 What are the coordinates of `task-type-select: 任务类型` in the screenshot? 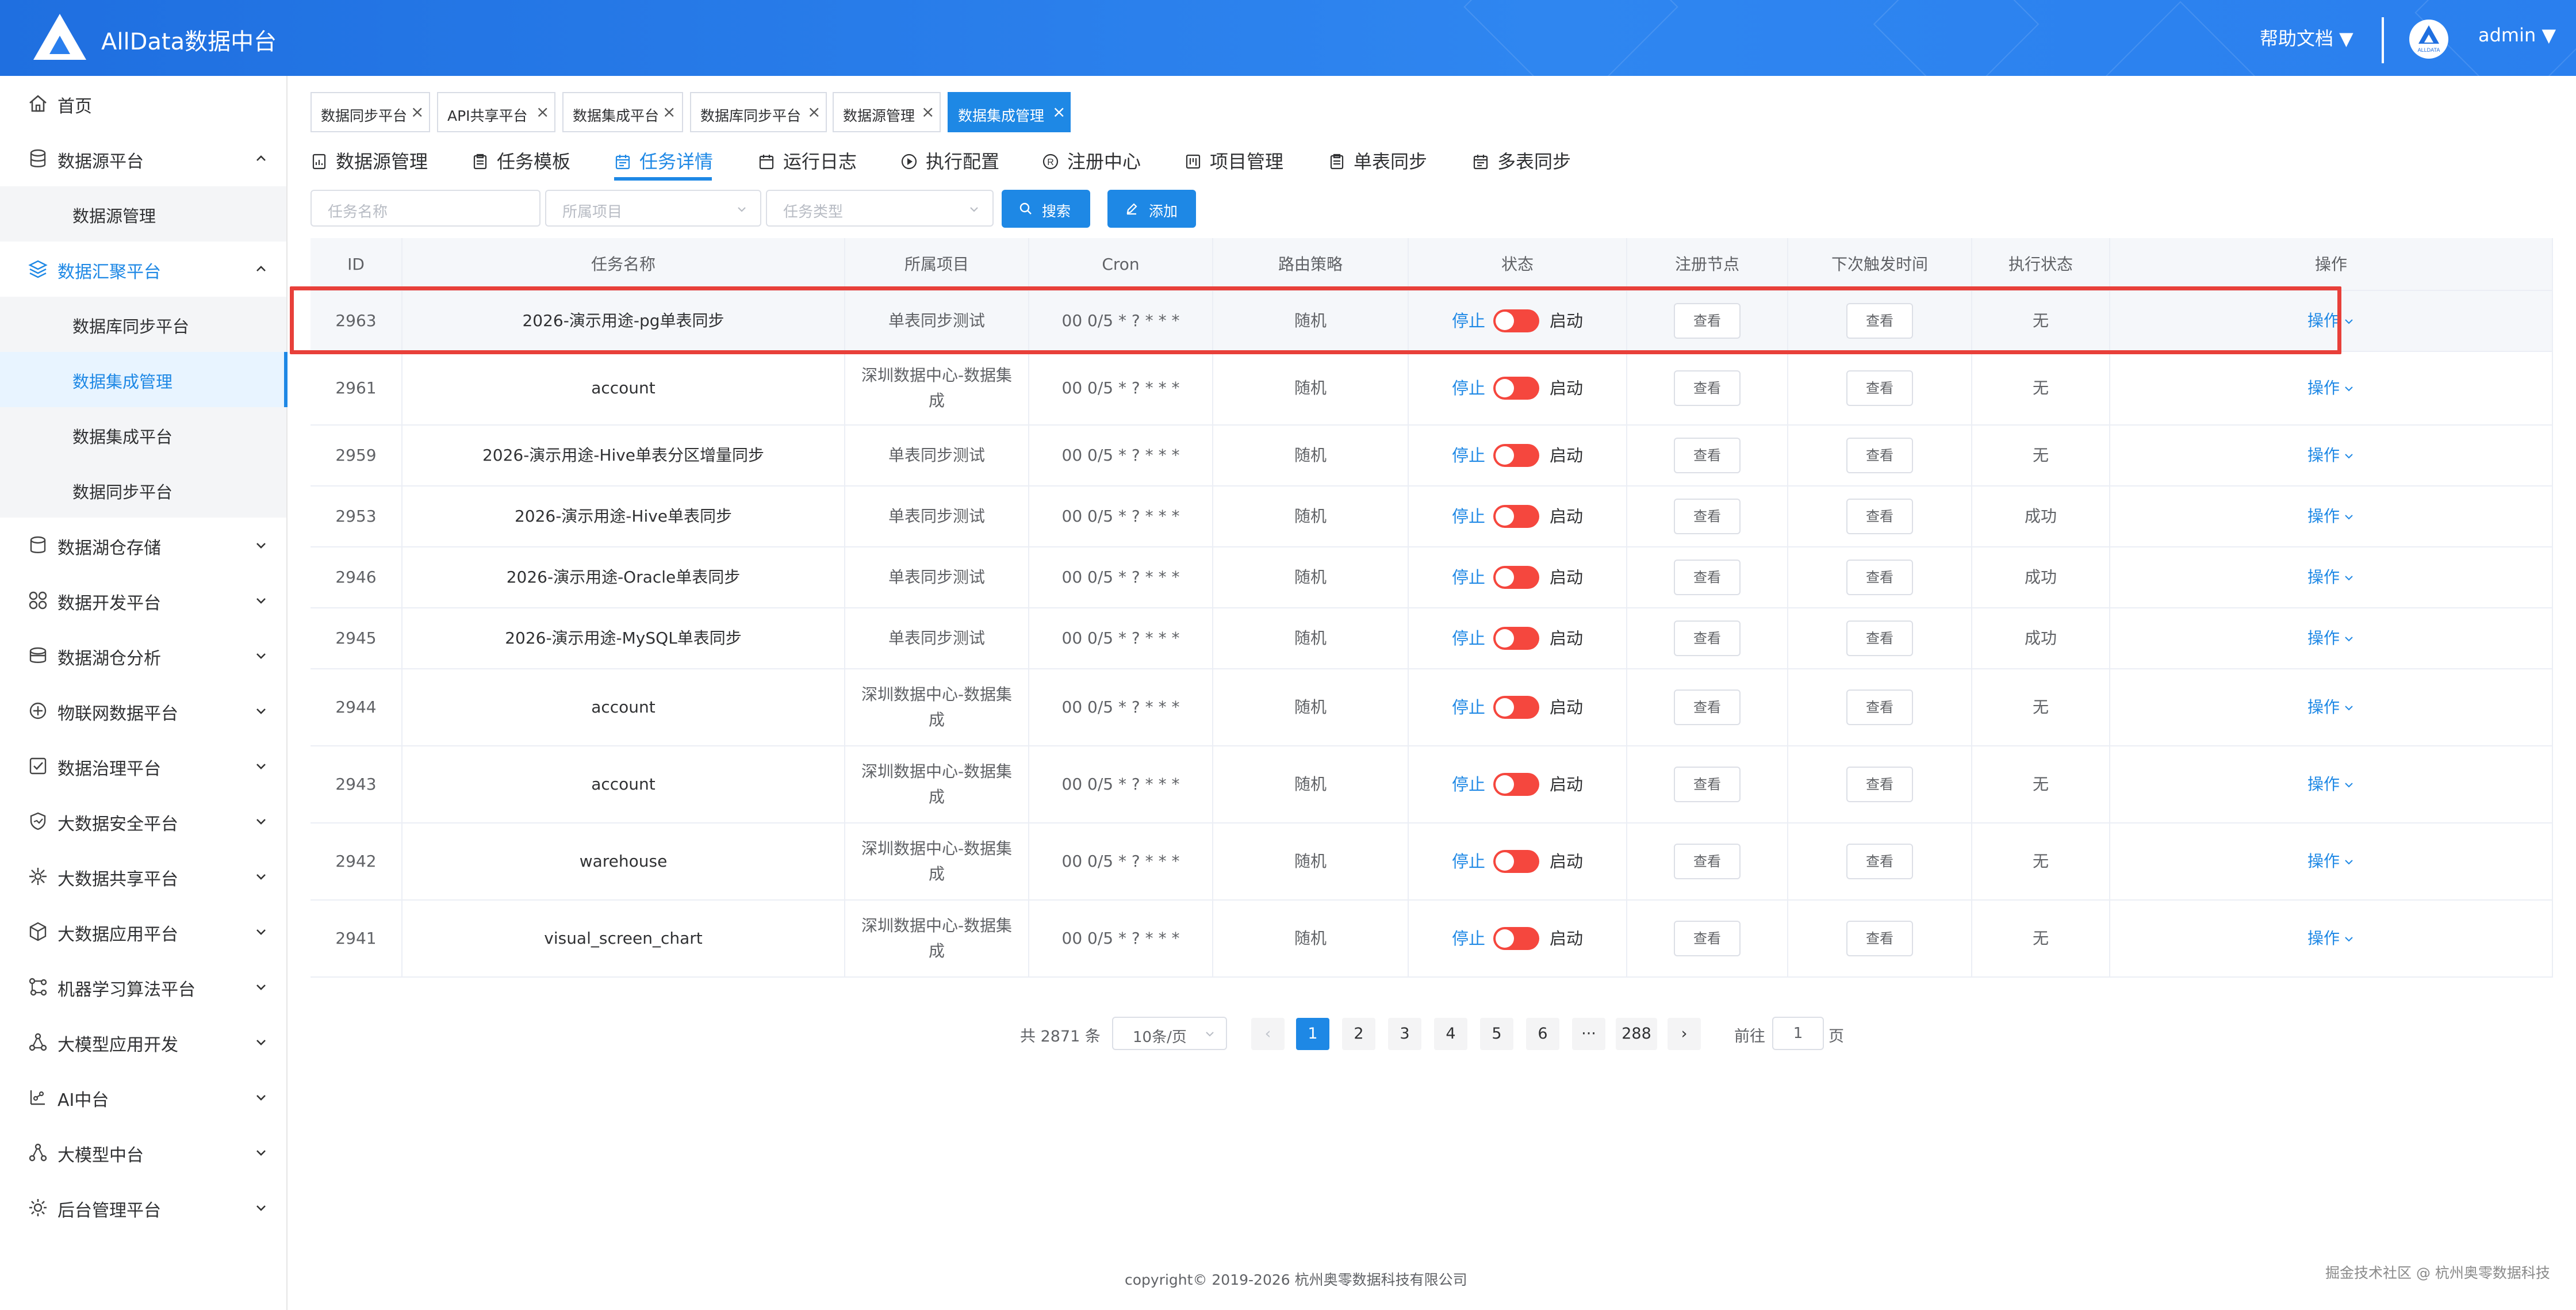 It's located at (880, 208).